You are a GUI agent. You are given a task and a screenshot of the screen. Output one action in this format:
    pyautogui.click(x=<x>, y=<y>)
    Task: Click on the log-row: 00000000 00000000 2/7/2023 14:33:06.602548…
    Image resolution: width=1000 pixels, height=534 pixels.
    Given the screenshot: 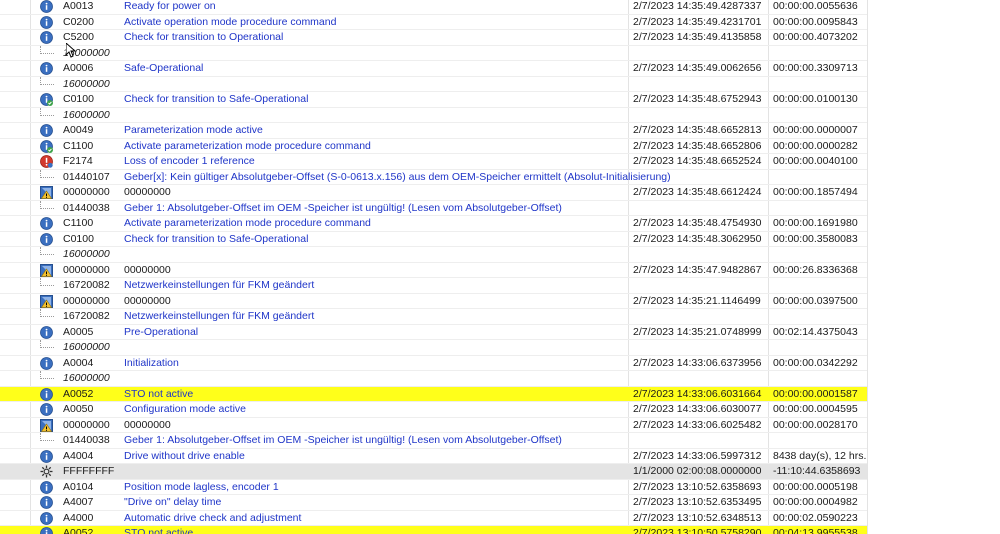 What is the action you would take?
    pyautogui.click(x=433, y=425)
    